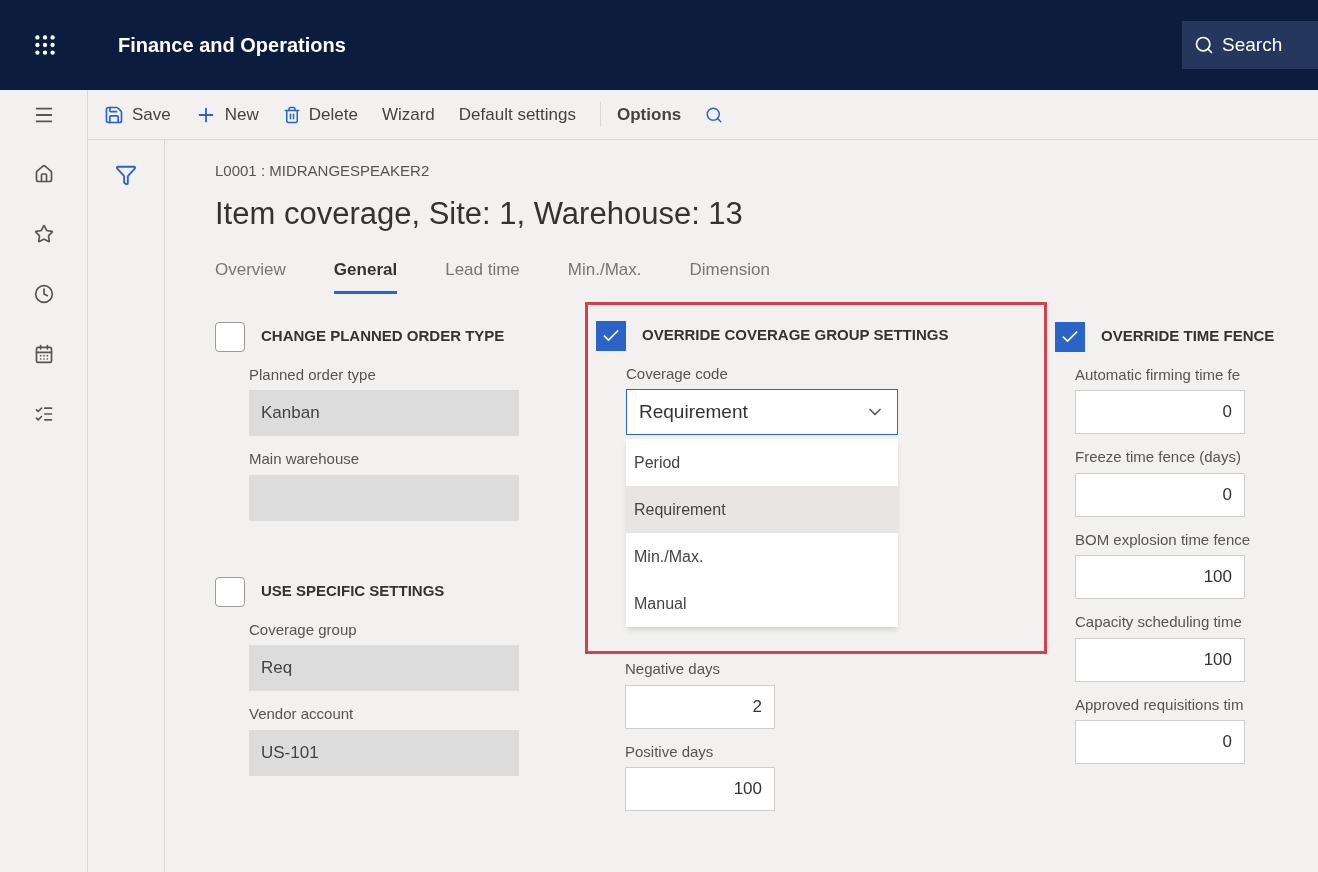  What do you see at coordinates (43, 414) in the screenshot?
I see `list-icon` at bounding box center [43, 414].